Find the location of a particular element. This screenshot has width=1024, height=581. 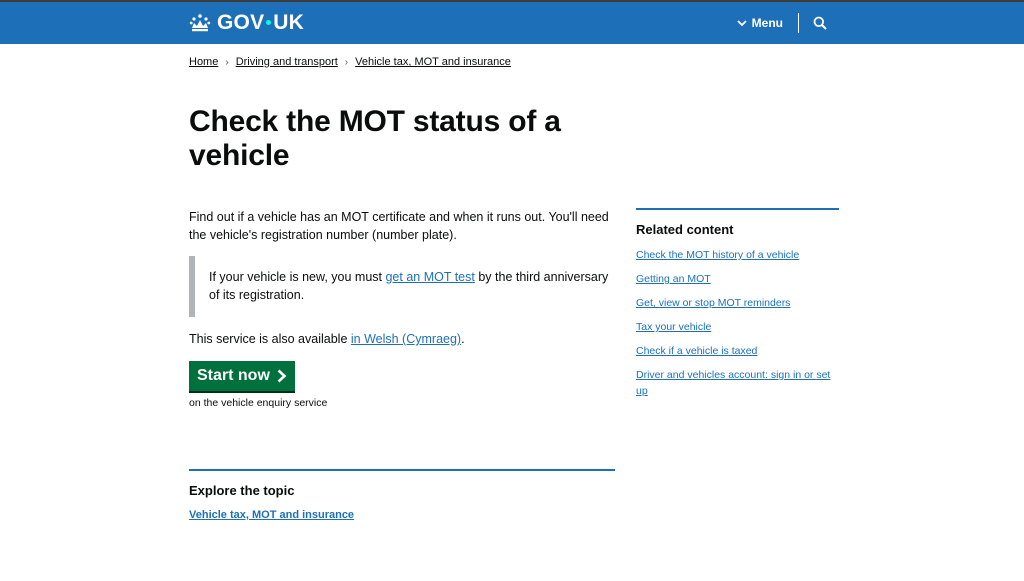

explore-topic-link: Vehicle tax, MOT and insurance is located at coordinates (271, 515).